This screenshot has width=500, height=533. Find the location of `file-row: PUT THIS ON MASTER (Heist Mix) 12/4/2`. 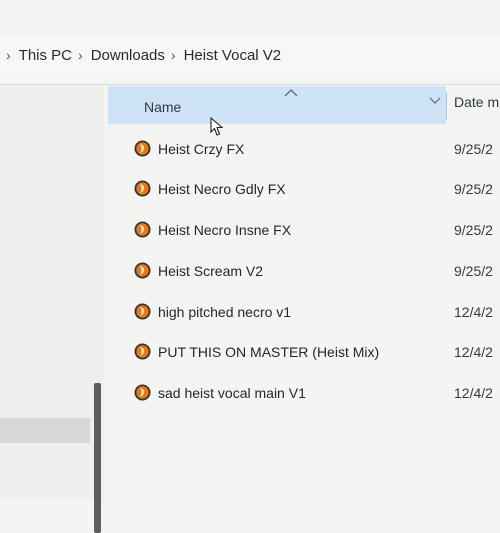

file-row: PUT THIS ON MASTER (Heist Mix) 12/4/2 is located at coordinates (304, 351).